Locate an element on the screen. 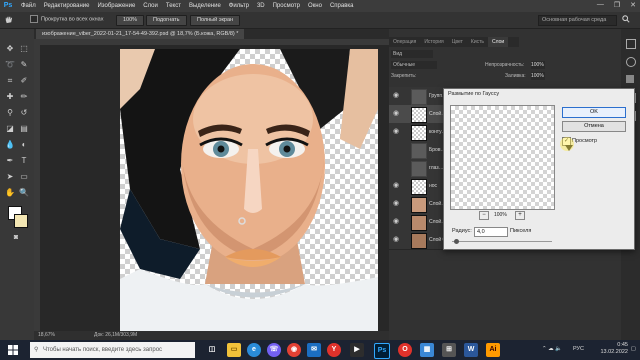  store-icon: ⊞ is located at coordinates (449, 350).